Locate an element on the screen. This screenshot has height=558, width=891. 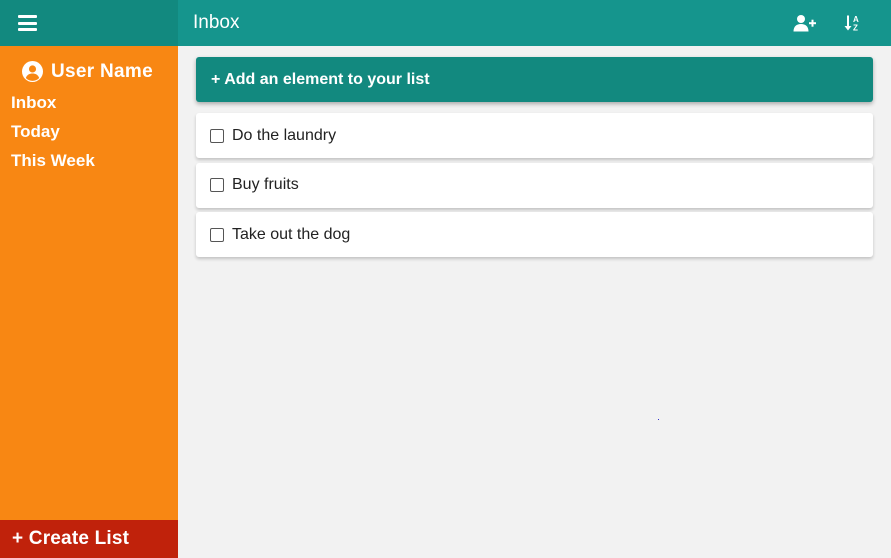
add-user-button is located at coordinates (805, 23).